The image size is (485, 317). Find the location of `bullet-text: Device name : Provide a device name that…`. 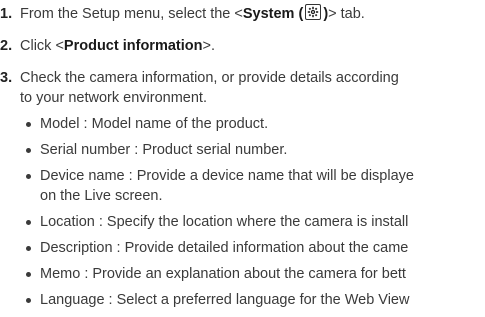

bullet-text: Device name : Provide a device name that… is located at coordinates (227, 176).